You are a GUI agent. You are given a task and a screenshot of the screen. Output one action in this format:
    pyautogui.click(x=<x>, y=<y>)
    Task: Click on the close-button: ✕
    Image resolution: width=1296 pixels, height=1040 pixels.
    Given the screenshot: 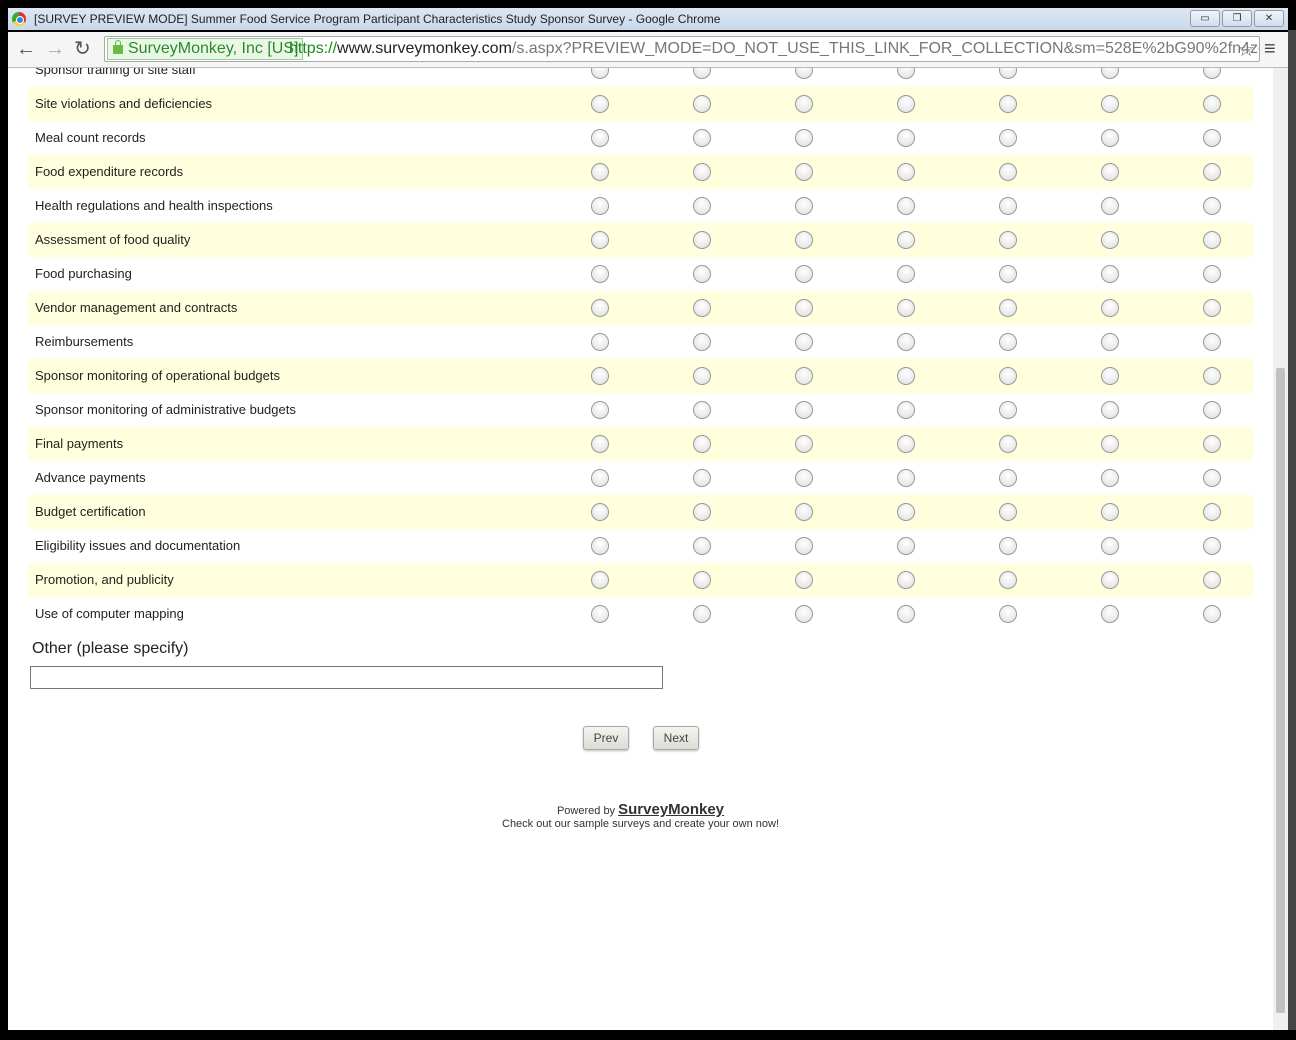 What is the action you would take?
    pyautogui.click(x=1269, y=18)
    